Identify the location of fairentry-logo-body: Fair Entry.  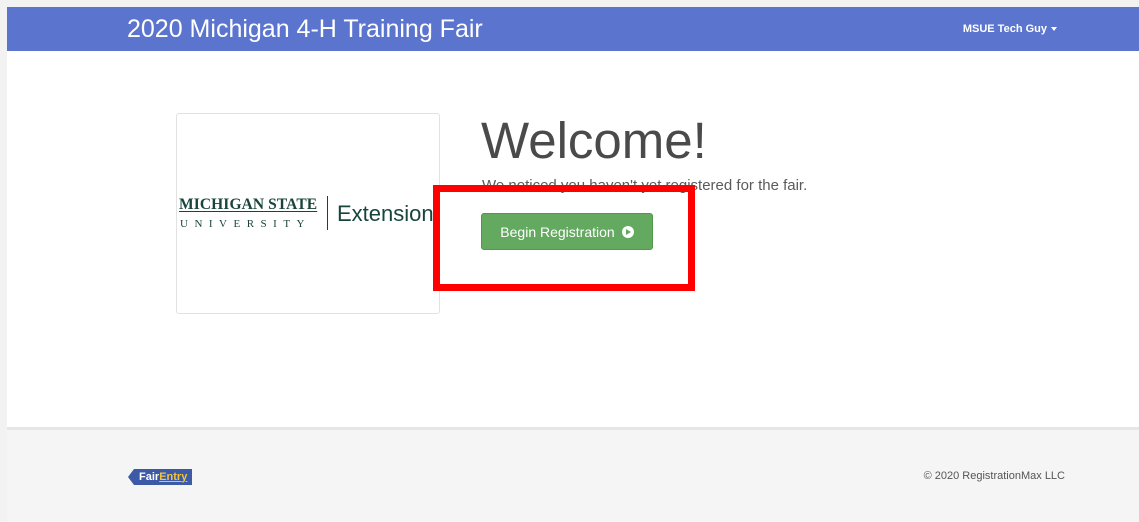
(163, 476).